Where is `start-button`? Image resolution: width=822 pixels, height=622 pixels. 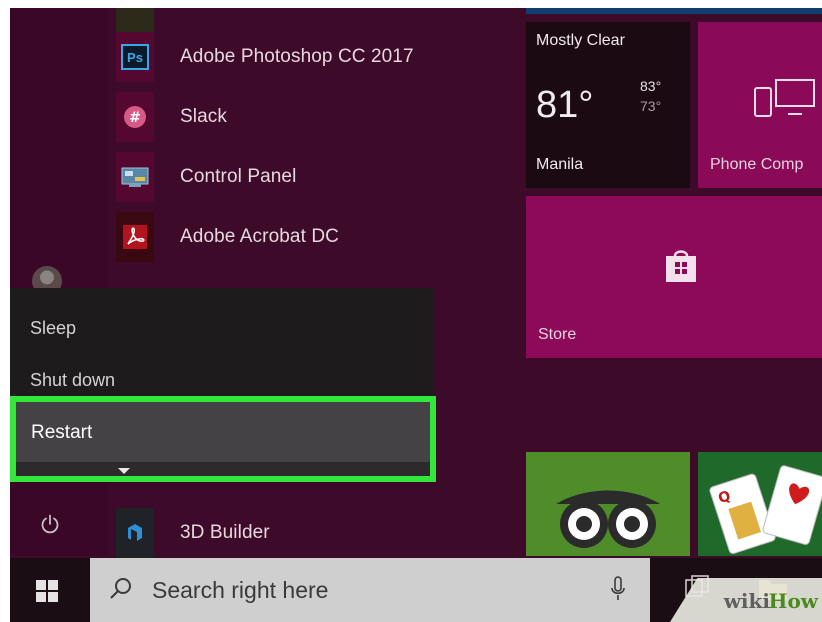 start-button is located at coordinates (47, 591).